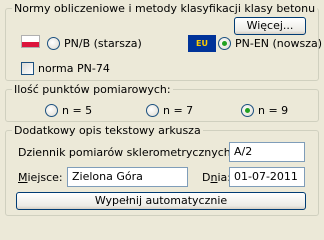 Image resolution: width=324 pixels, height=240 pixels. I want to click on n7-radio, so click(152, 110).